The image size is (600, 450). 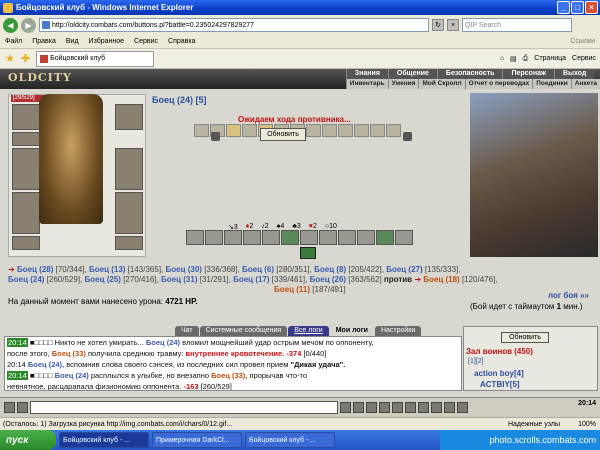 What do you see at coordinates (551, 84) in the screenshot?
I see `nav-battles: Поединки` at bounding box center [551, 84].